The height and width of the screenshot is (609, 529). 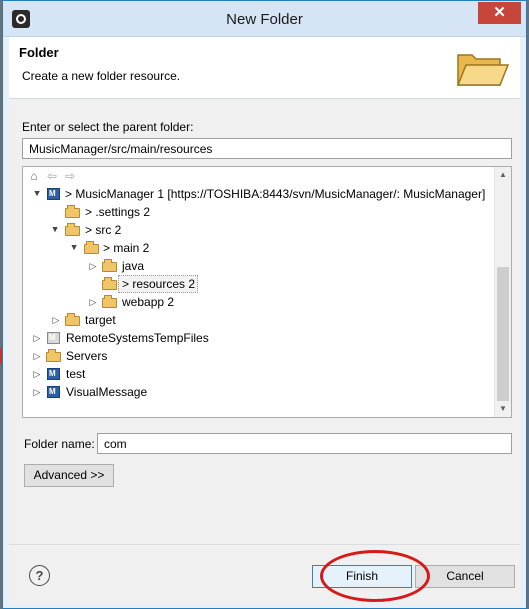 I want to click on tree-row-label: > .settings 2, so click(x=118, y=212).